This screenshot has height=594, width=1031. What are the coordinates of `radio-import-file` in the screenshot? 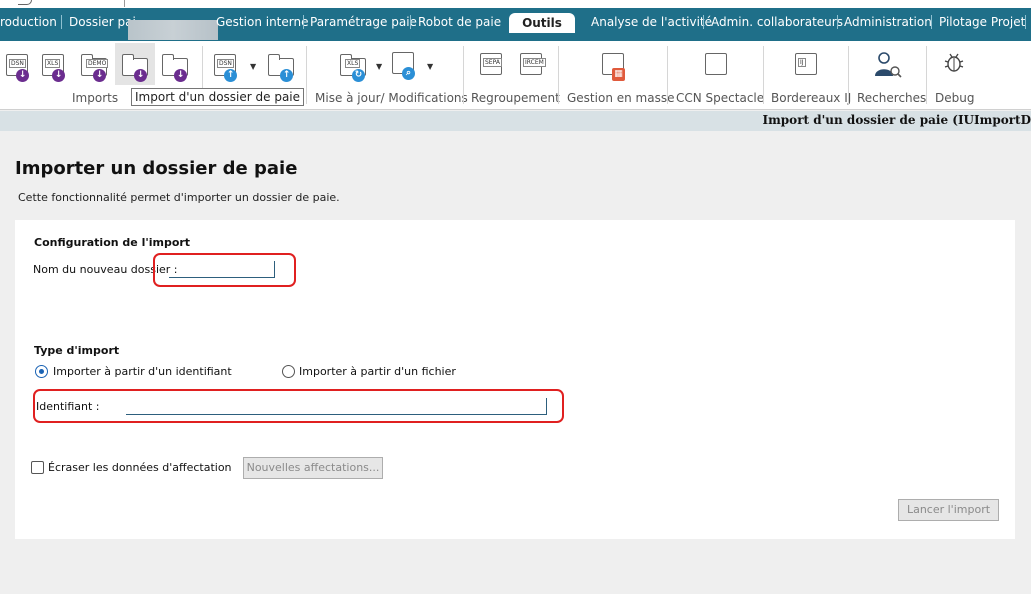 It's located at (288, 371).